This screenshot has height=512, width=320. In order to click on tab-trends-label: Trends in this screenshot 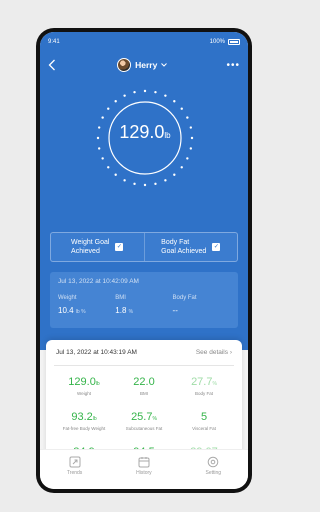, I will do `click(74, 473)`.